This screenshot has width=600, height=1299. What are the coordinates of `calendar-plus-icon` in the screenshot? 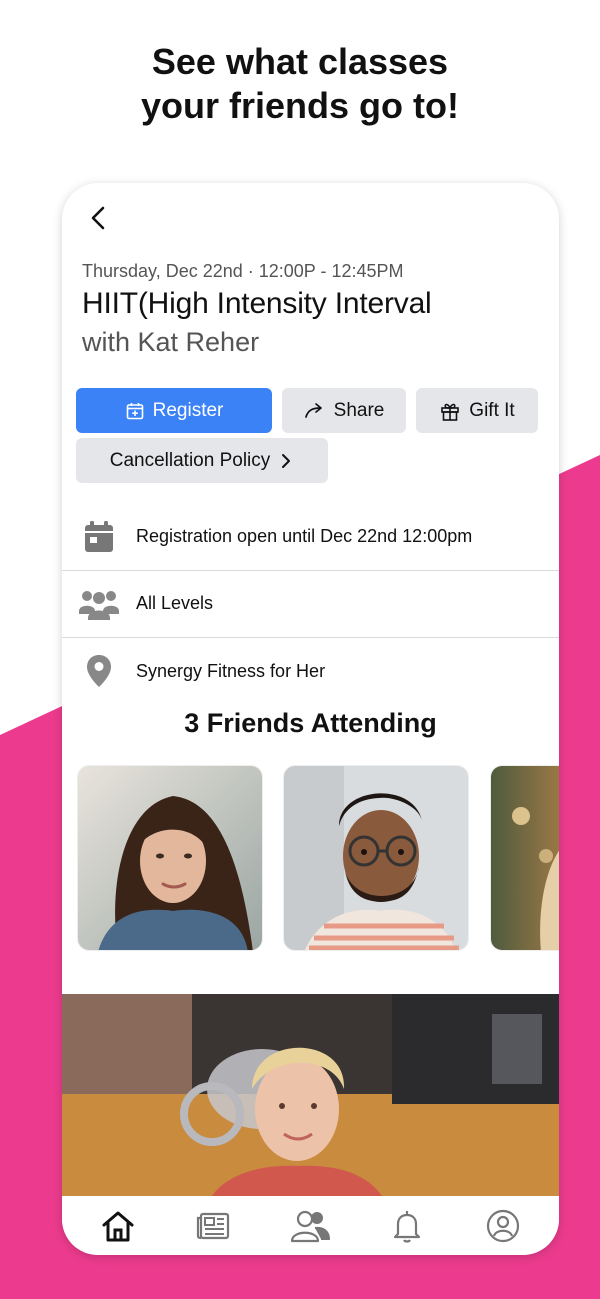 It's located at (134, 410).